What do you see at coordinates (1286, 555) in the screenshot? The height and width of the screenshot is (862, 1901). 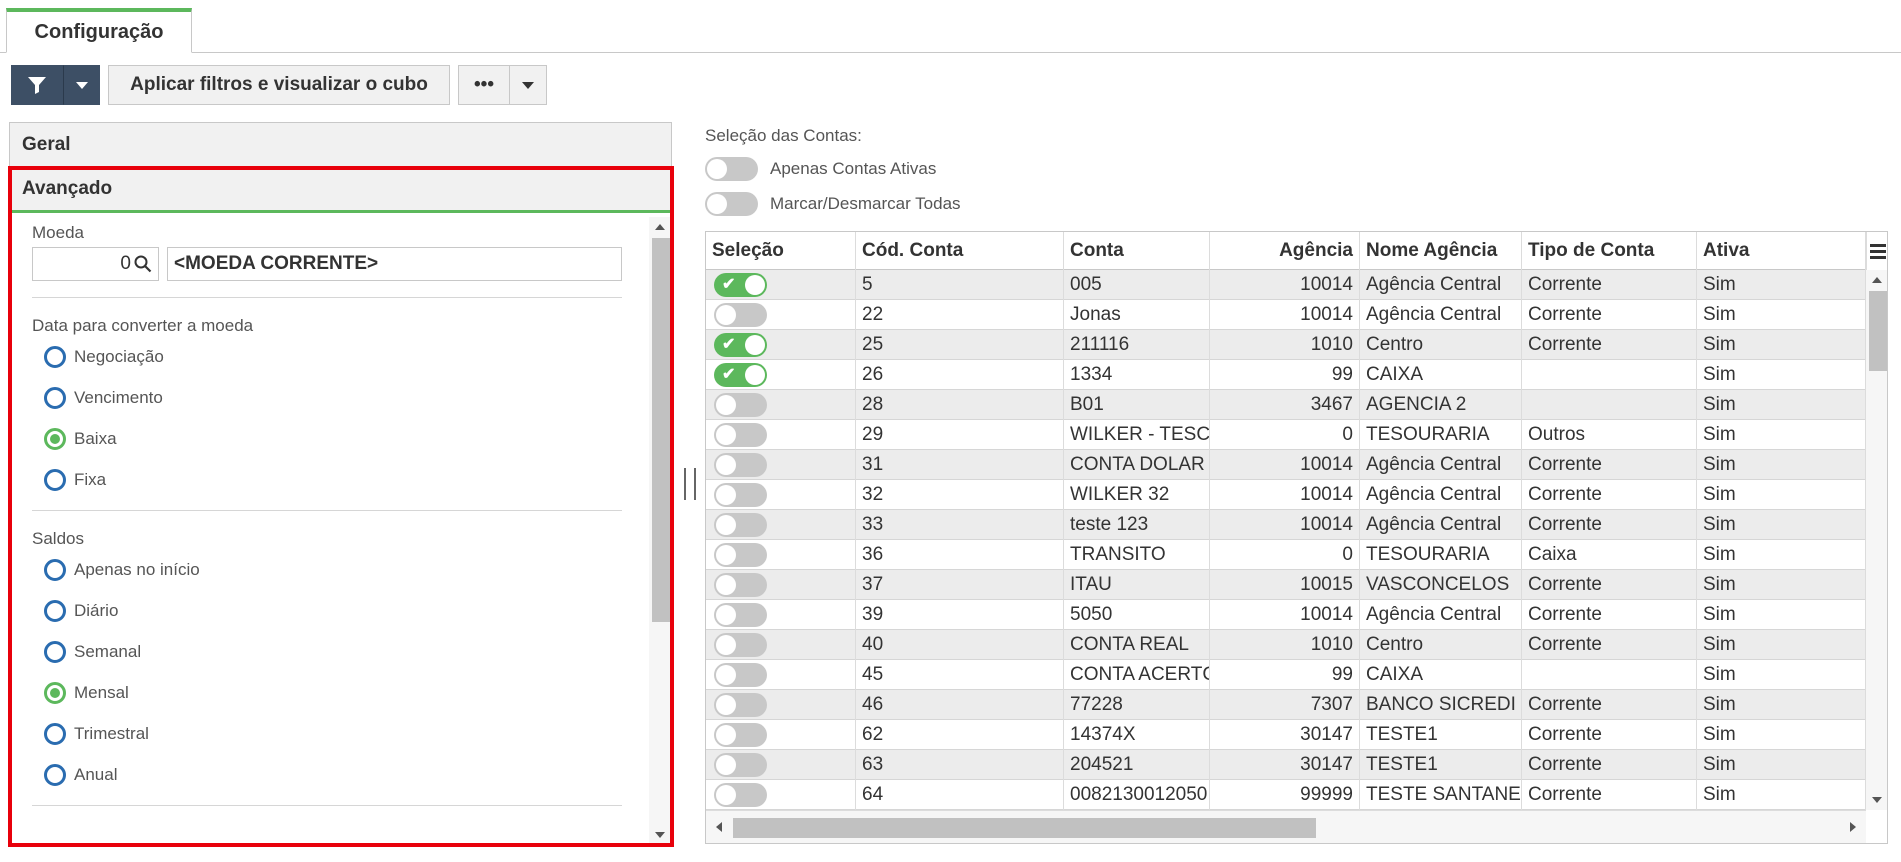 I see `table-row: 36 TRANSITO 0 TESOURARIA Caixa Sim` at bounding box center [1286, 555].